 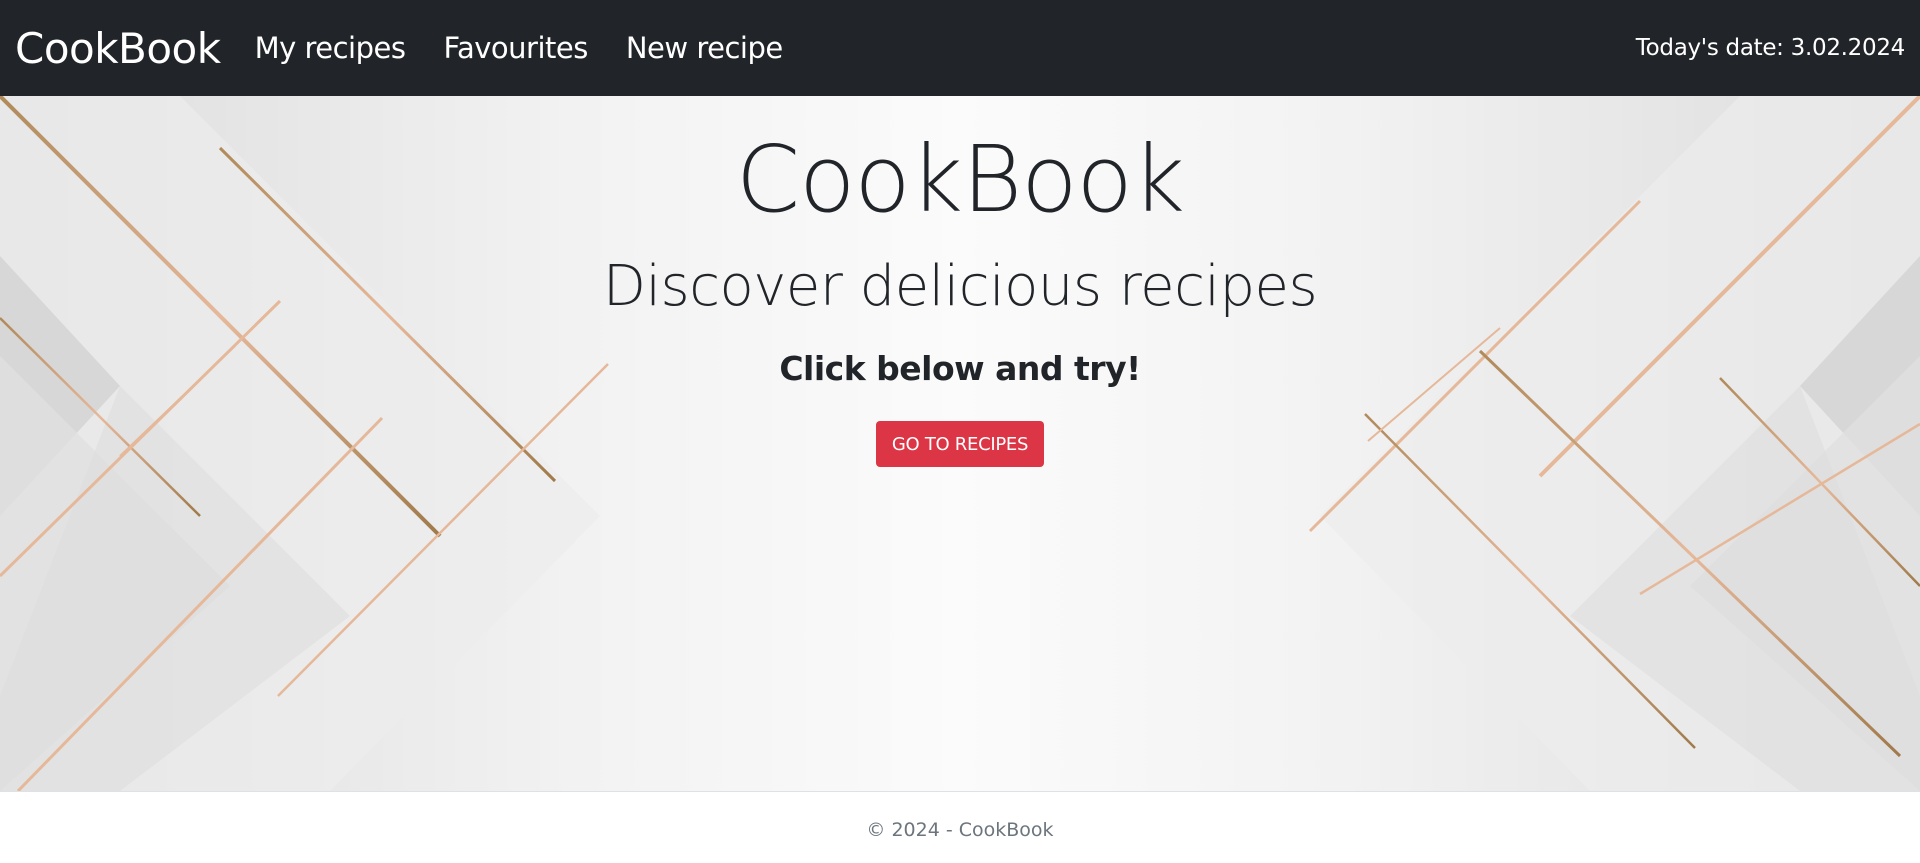 I want to click on go-to-recipes-button: GO TO RECIPES, so click(x=960, y=444).